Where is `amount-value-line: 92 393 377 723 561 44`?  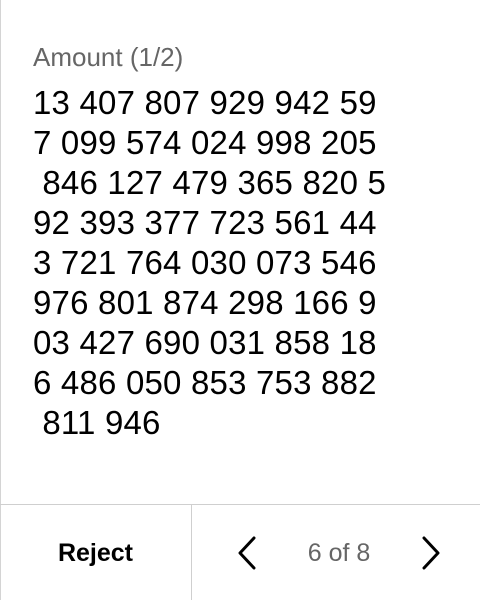
amount-value-line: 92 393 377 723 561 44 is located at coordinates (205, 222).